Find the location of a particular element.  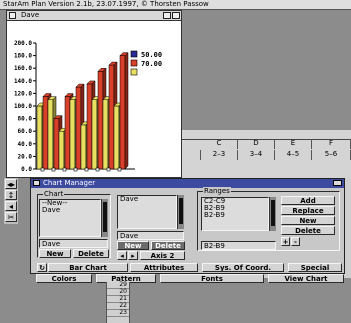

minus-button: - is located at coordinates (295, 241).